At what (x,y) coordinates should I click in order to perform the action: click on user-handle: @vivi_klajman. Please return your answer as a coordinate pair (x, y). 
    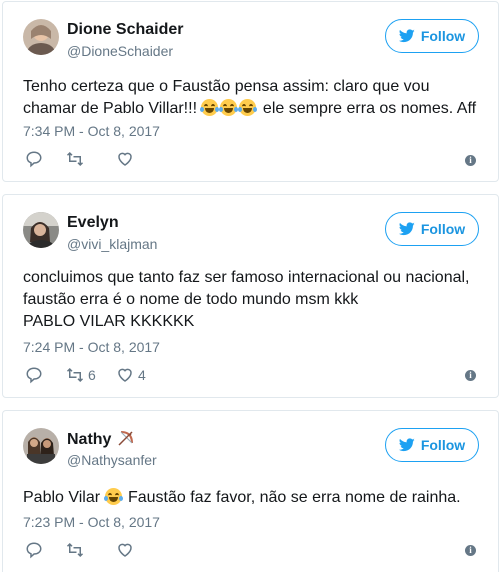
    Looking at the image, I should click on (112, 244).